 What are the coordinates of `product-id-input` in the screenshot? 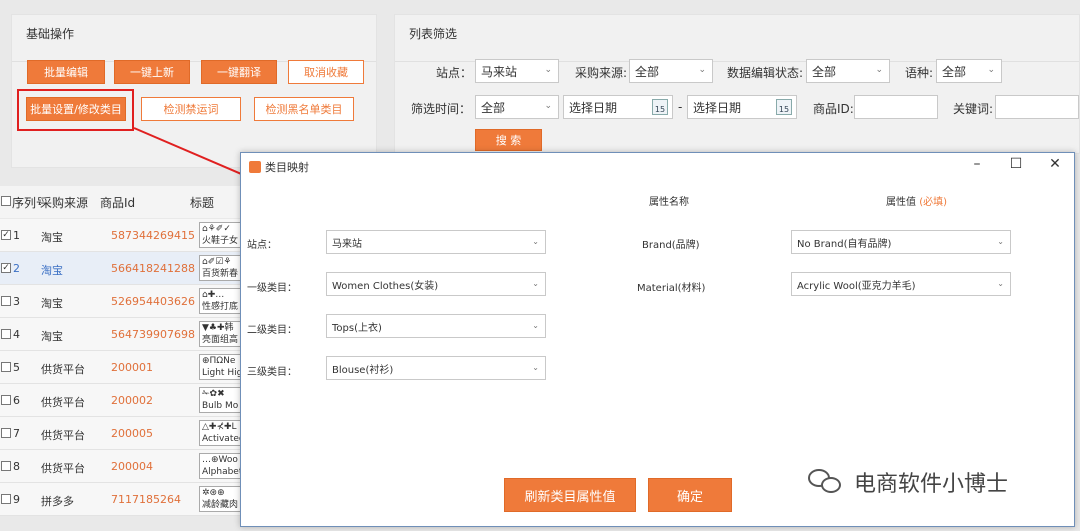 It's located at (896, 107).